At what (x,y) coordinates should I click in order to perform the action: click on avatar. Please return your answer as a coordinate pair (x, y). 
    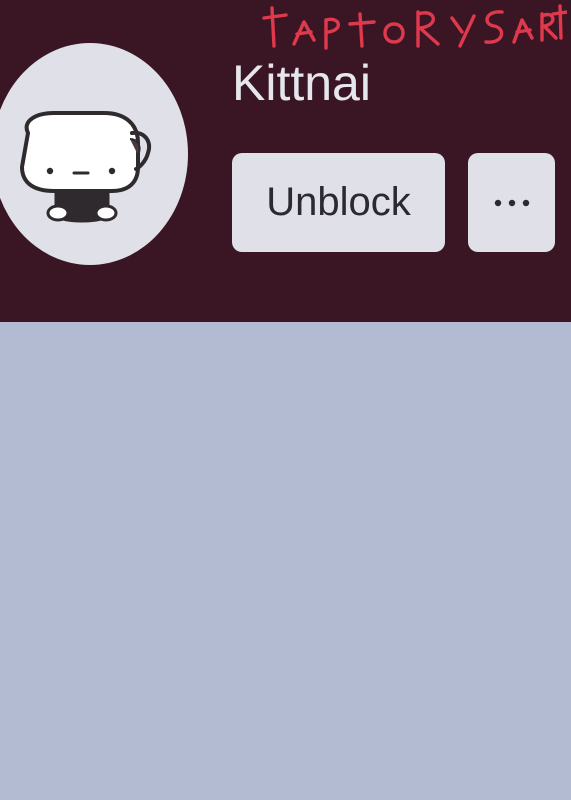
    Looking at the image, I should click on (94, 154).